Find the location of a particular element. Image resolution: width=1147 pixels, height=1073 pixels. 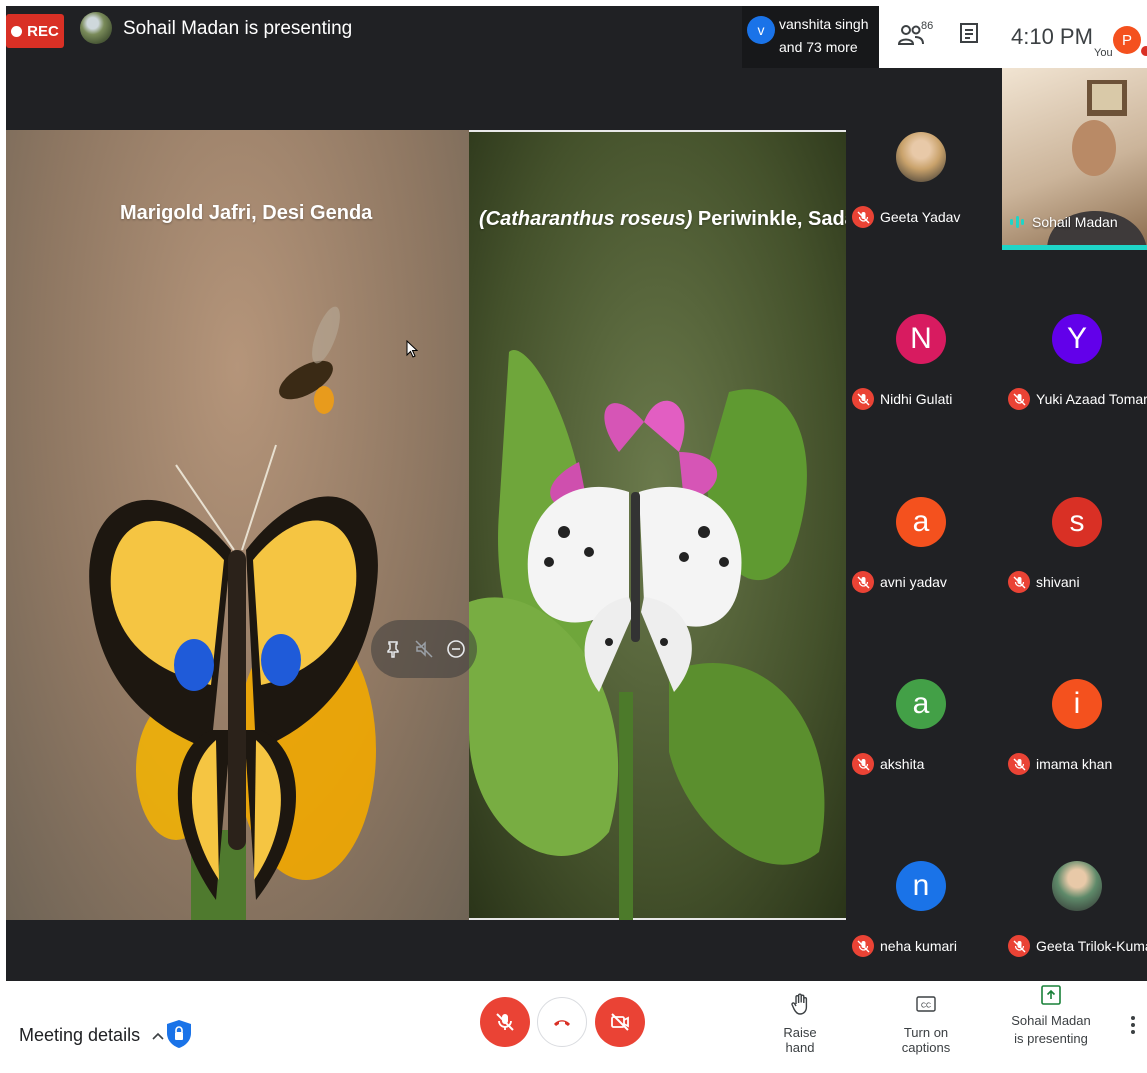

participant-tile: s shivani is located at coordinates (1074, 524).